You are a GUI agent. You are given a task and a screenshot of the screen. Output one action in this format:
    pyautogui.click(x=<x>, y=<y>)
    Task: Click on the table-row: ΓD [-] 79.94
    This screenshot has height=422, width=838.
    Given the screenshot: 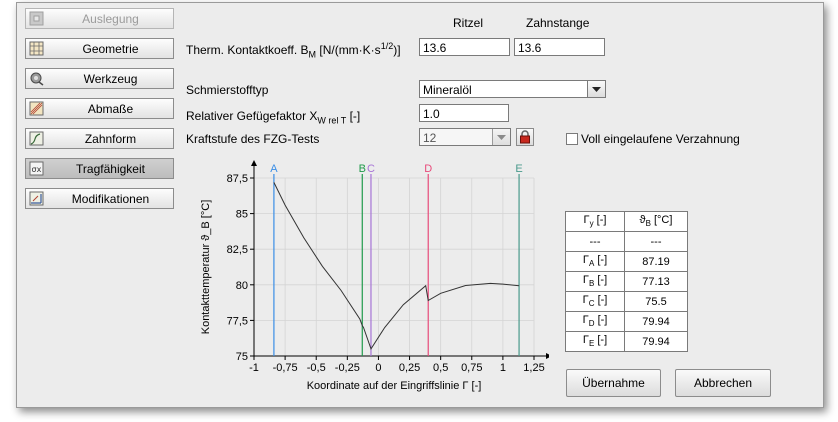 What is the action you would take?
    pyautogui.click(x=626, y=321)
    